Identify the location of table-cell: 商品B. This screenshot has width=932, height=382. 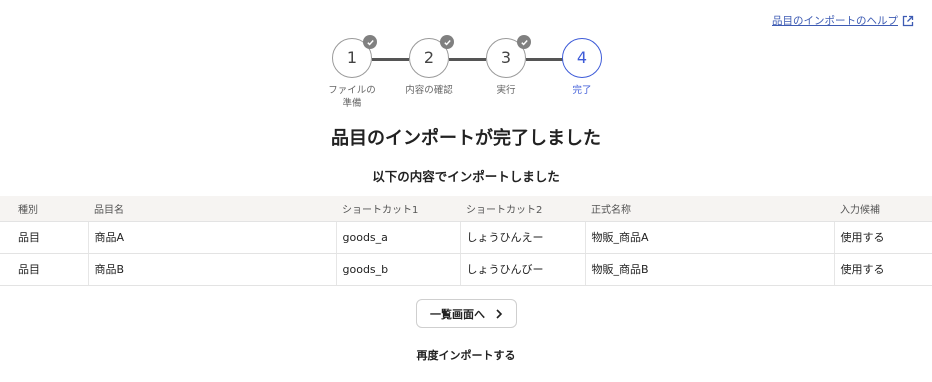
(211, 269).